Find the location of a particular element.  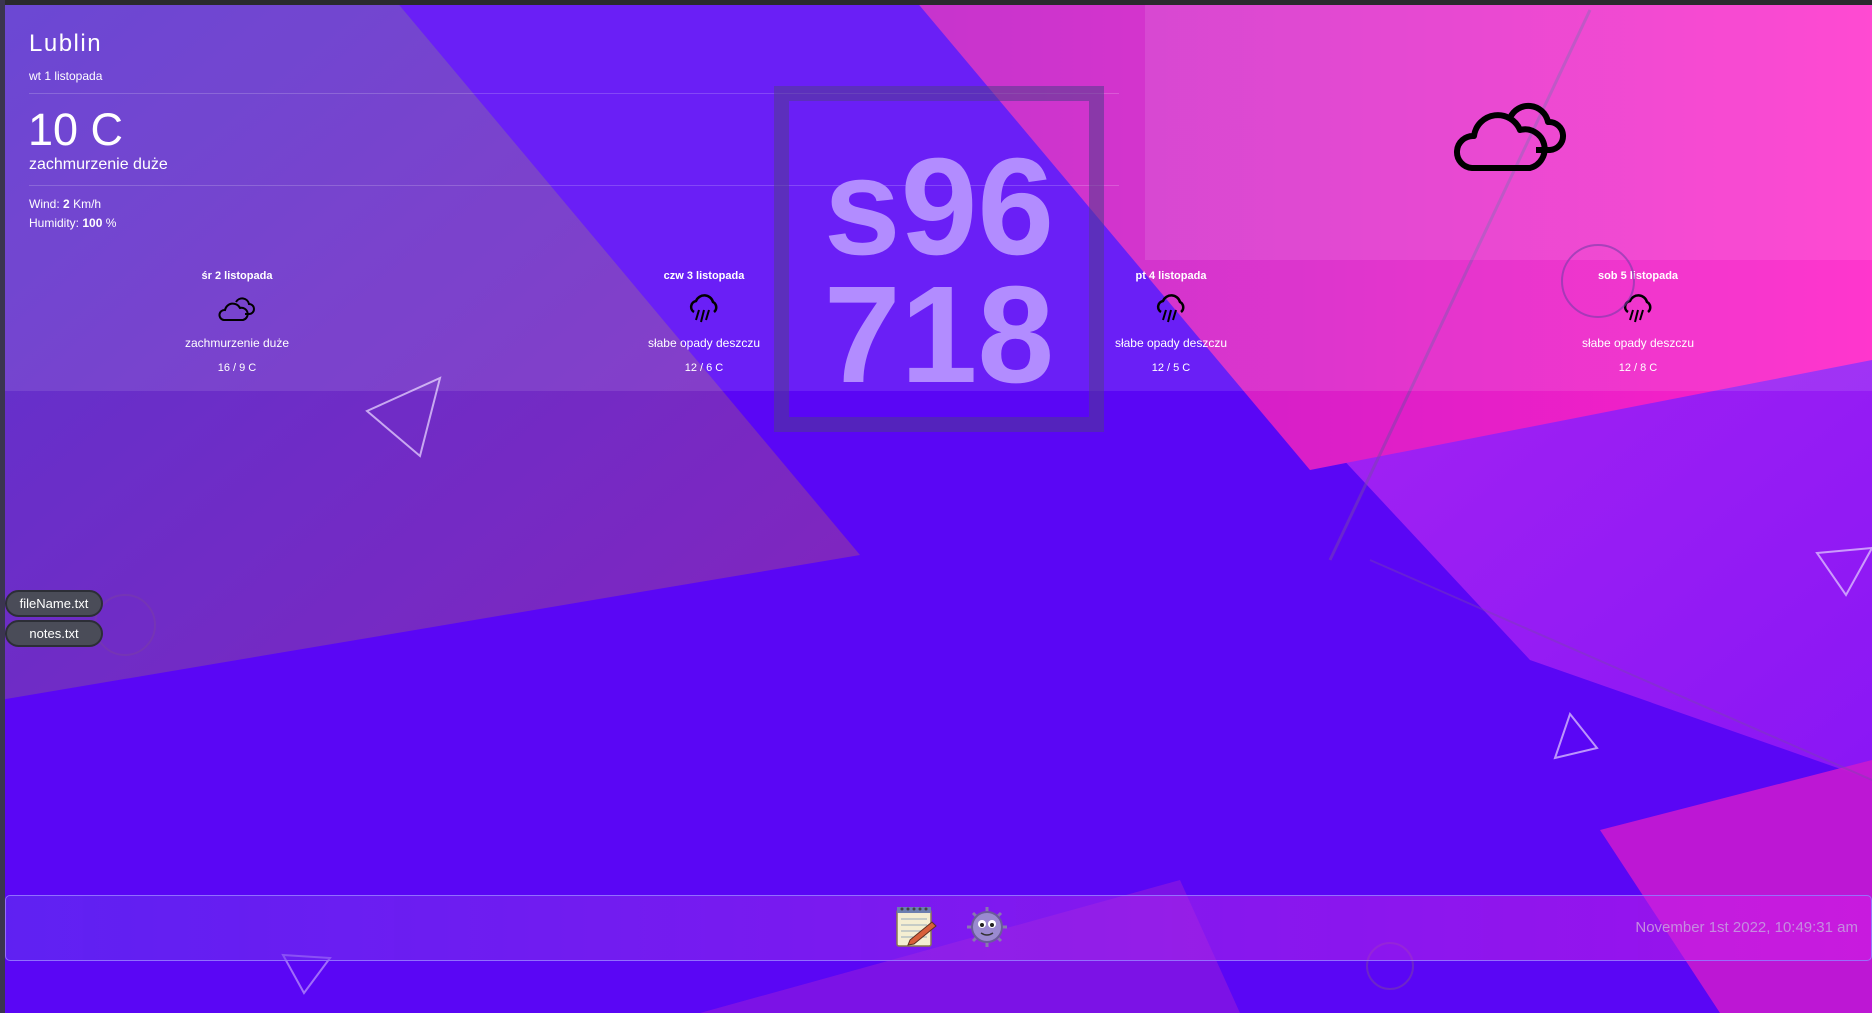

forecast-description: słabe opady deszczu is located at coordinates (1638, 343).